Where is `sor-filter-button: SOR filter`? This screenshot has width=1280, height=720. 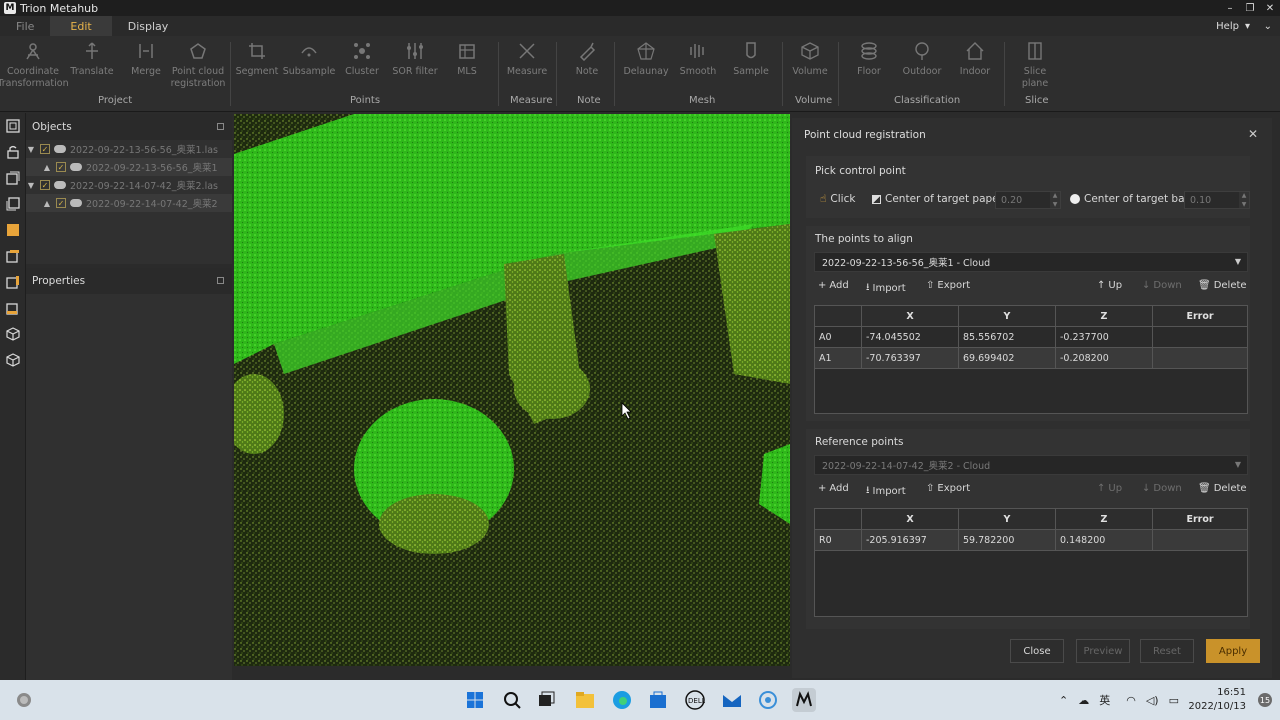 sor-filter-button: SOR filter is located at coordinates (415, 59).